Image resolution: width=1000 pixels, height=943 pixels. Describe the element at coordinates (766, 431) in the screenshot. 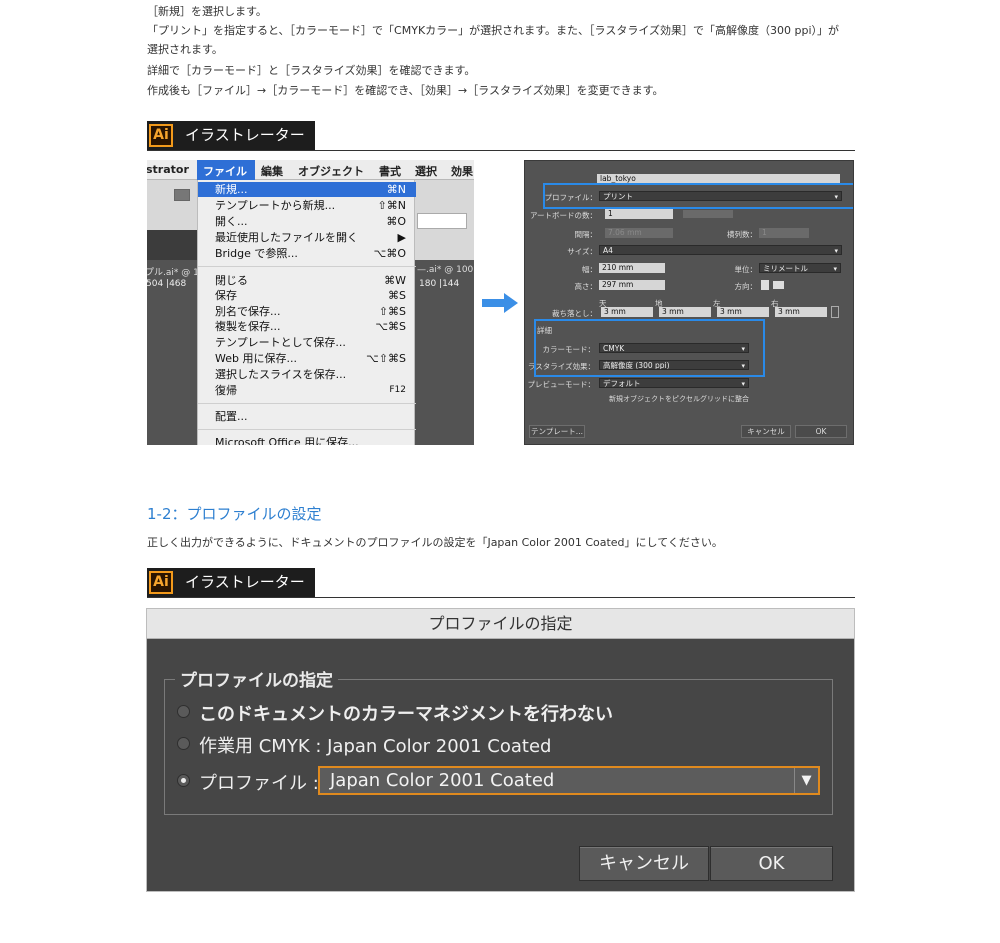

I see `cancel-button-small: キャンセル` at that location.